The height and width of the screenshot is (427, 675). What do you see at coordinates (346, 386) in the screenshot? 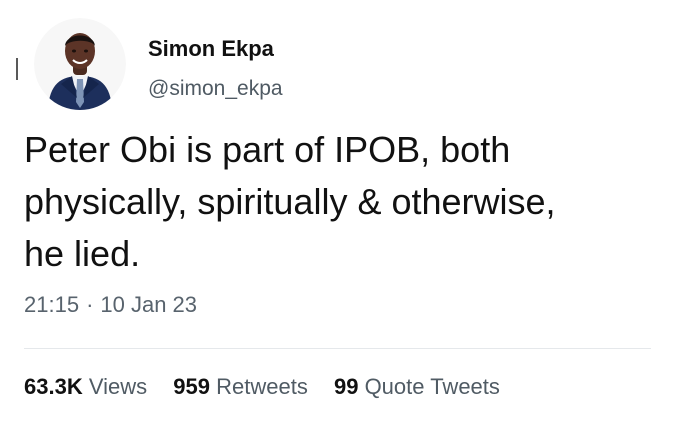
I see `quote-tweets-count: 99` at bounding box center [346, 386].